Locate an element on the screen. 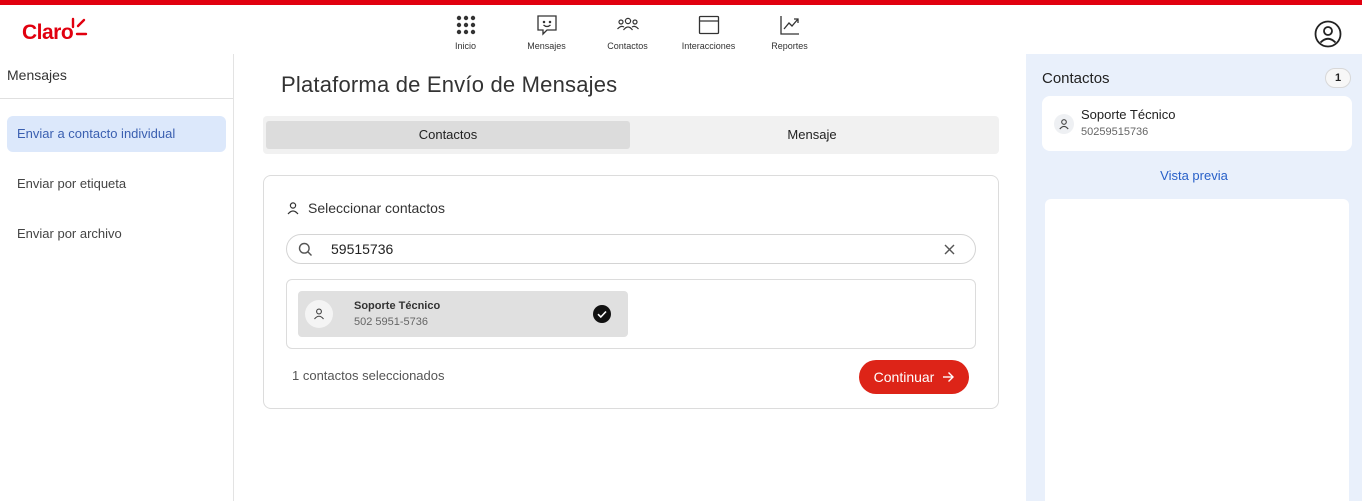 Image resolution: width=1362 pixels, height=501 pixels. search-icon is located at coordinates (305, 249).